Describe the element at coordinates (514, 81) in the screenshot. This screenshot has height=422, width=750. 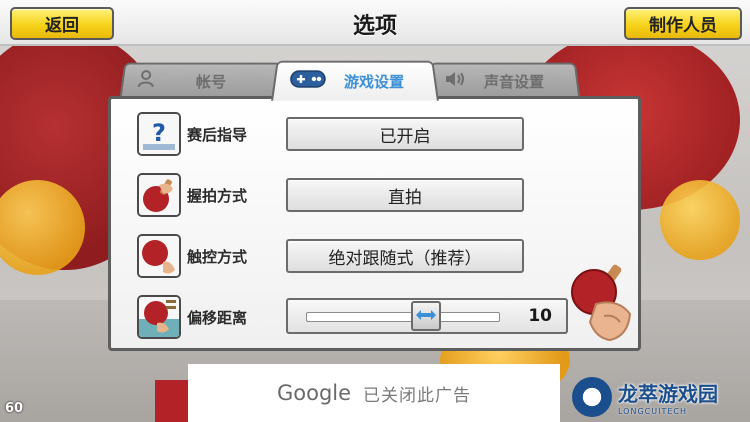
I see `tab-label: 声音设置` at that location.